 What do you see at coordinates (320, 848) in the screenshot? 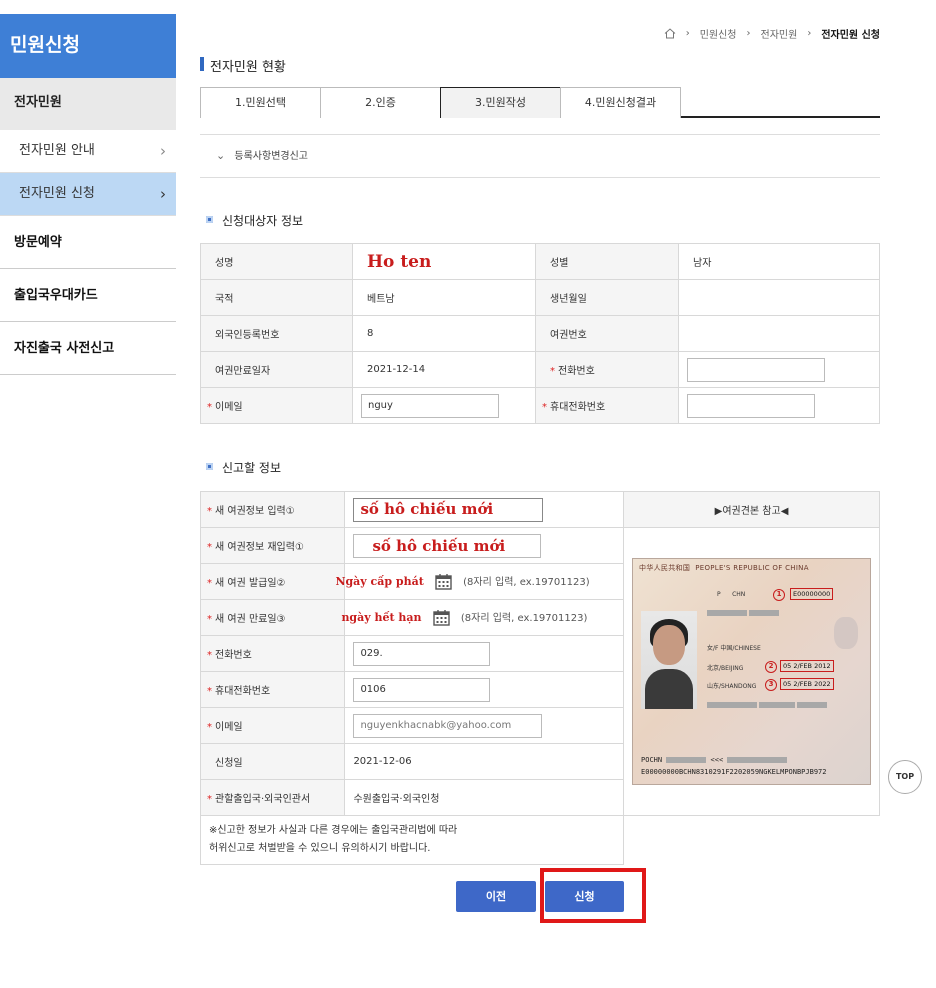
I see `notice-line: 허위신고로 처벌받을 수 있으니 유의하시기 바랍니다.` at bounding box center [320, 848].